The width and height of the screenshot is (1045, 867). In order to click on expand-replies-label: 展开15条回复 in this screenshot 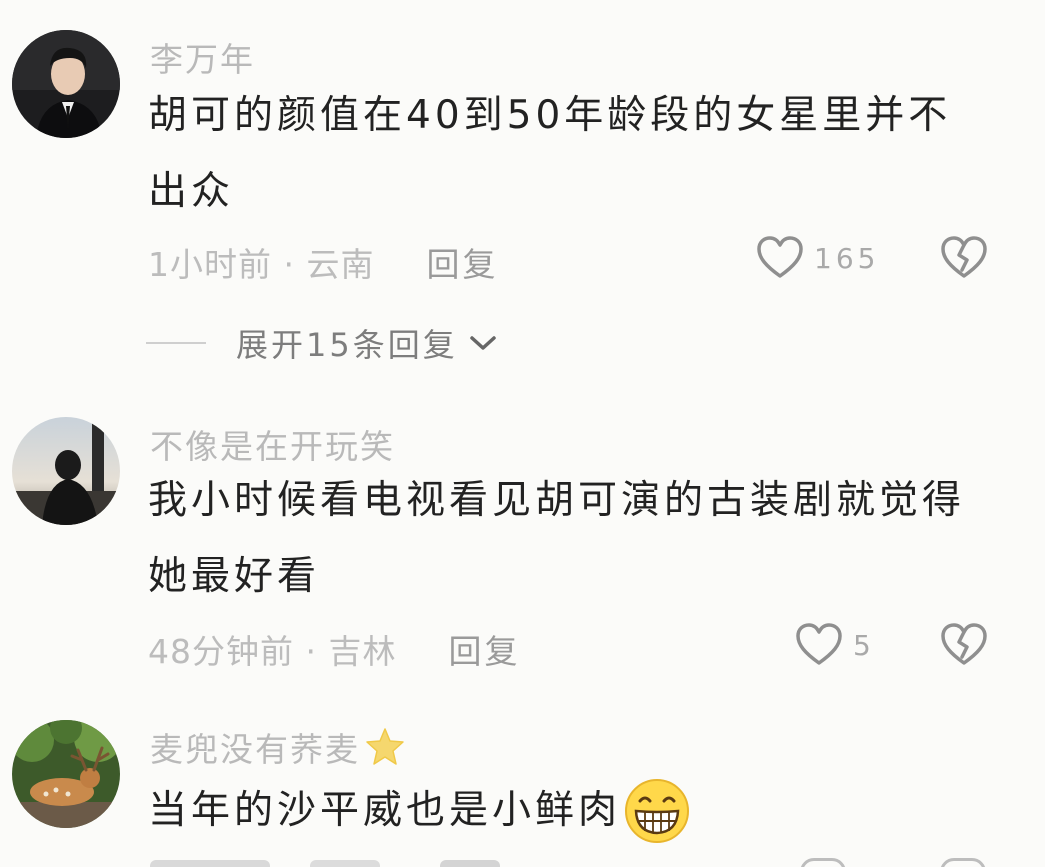, I will do `click(347, 345)`.